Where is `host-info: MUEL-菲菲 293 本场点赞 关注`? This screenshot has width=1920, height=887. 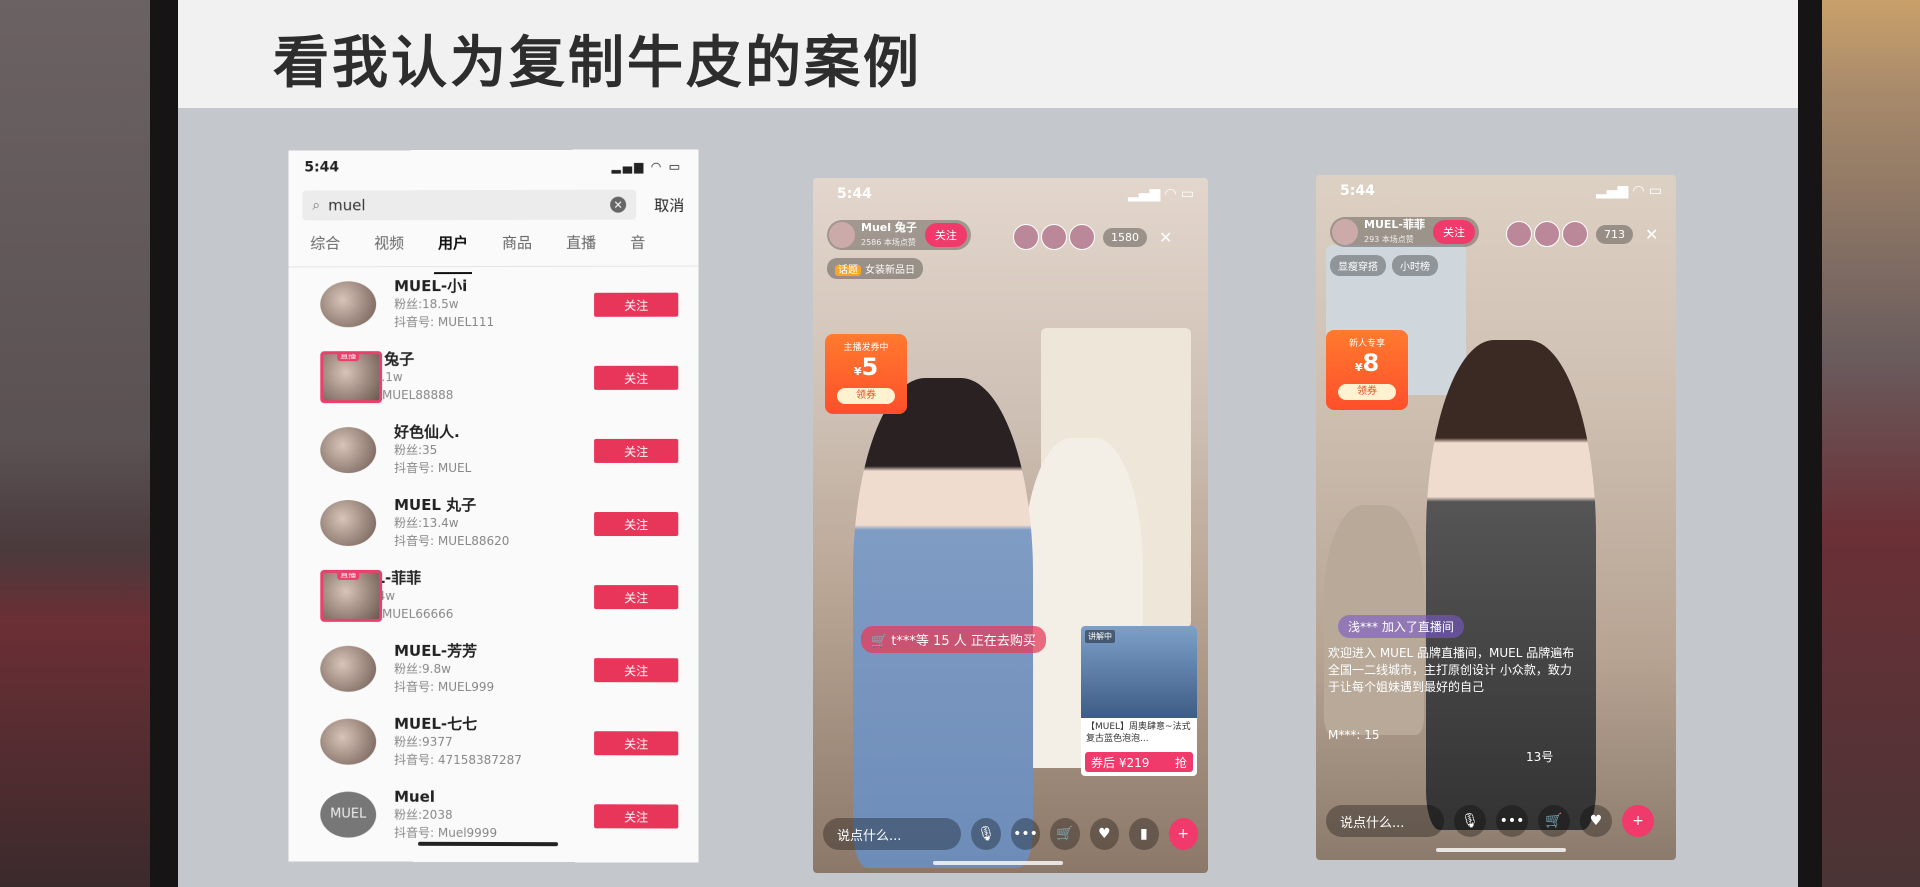
host-info: MUEL-菲菲 293 本场点赞 关注 is located at coordinates (1404, 232).